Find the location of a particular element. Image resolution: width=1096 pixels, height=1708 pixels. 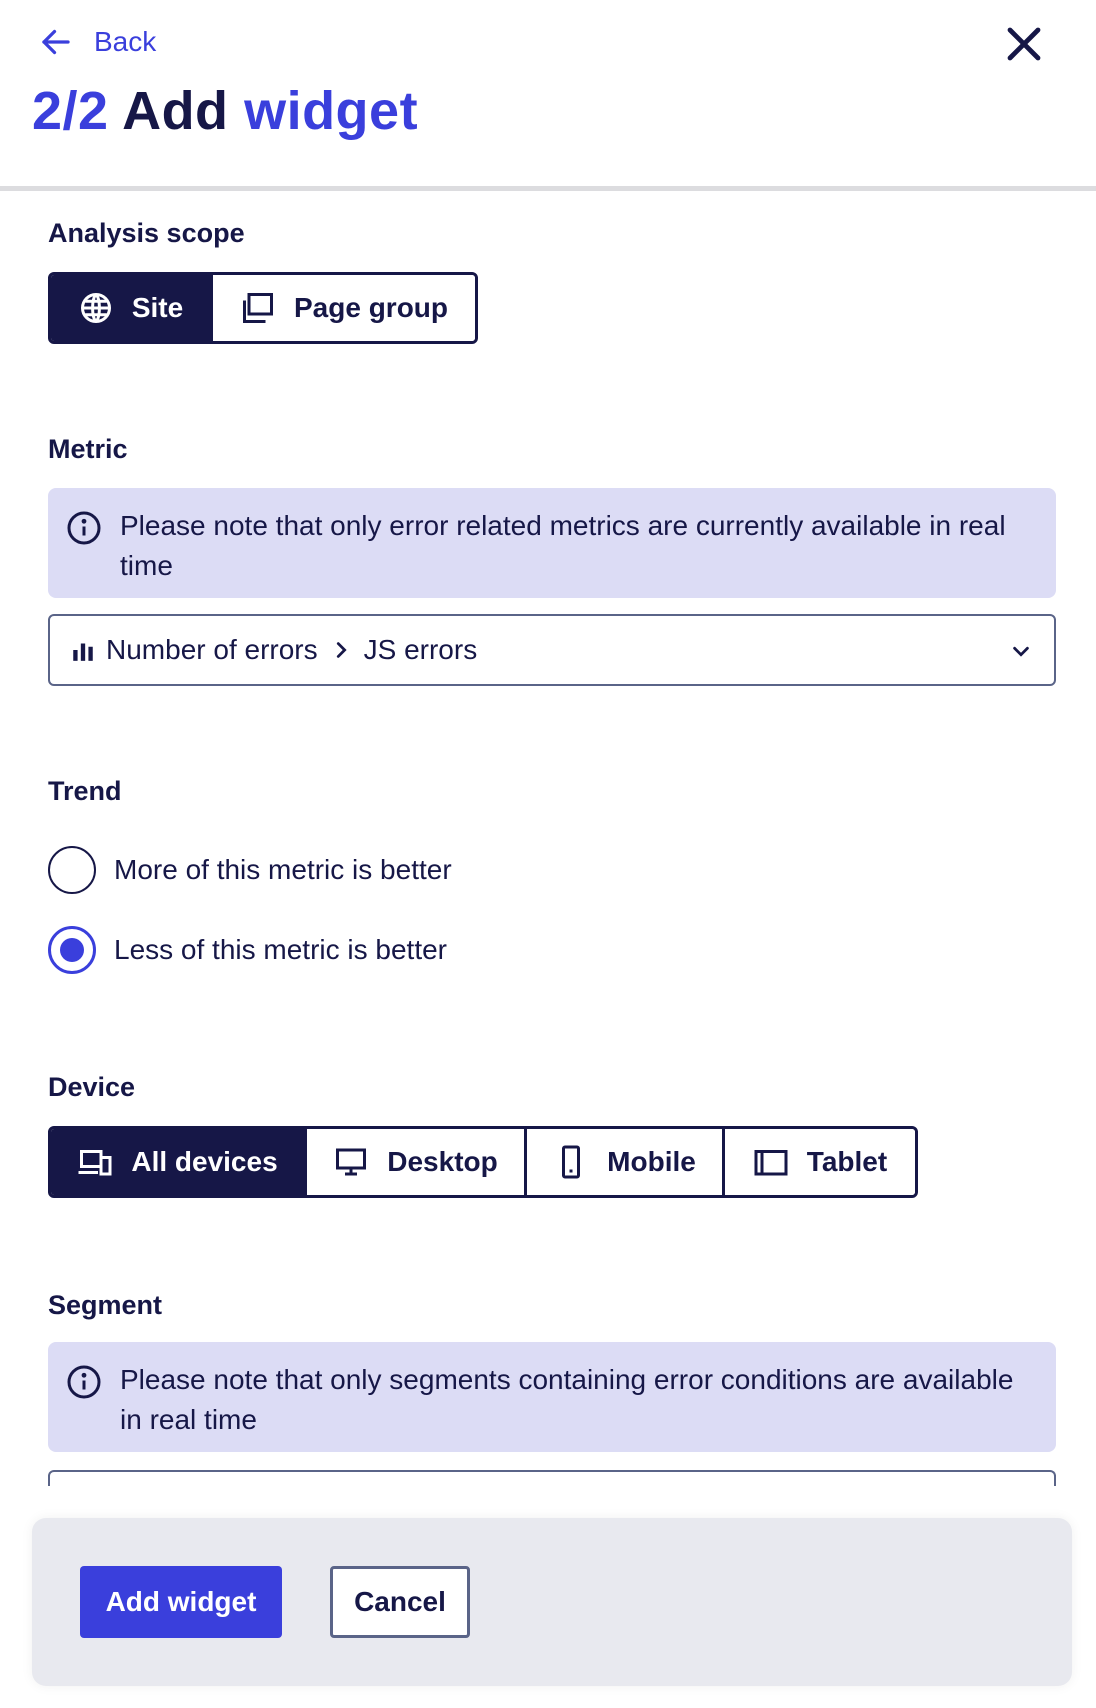

device-option-mobile: Mobile is located at coordinates (626, 1162).